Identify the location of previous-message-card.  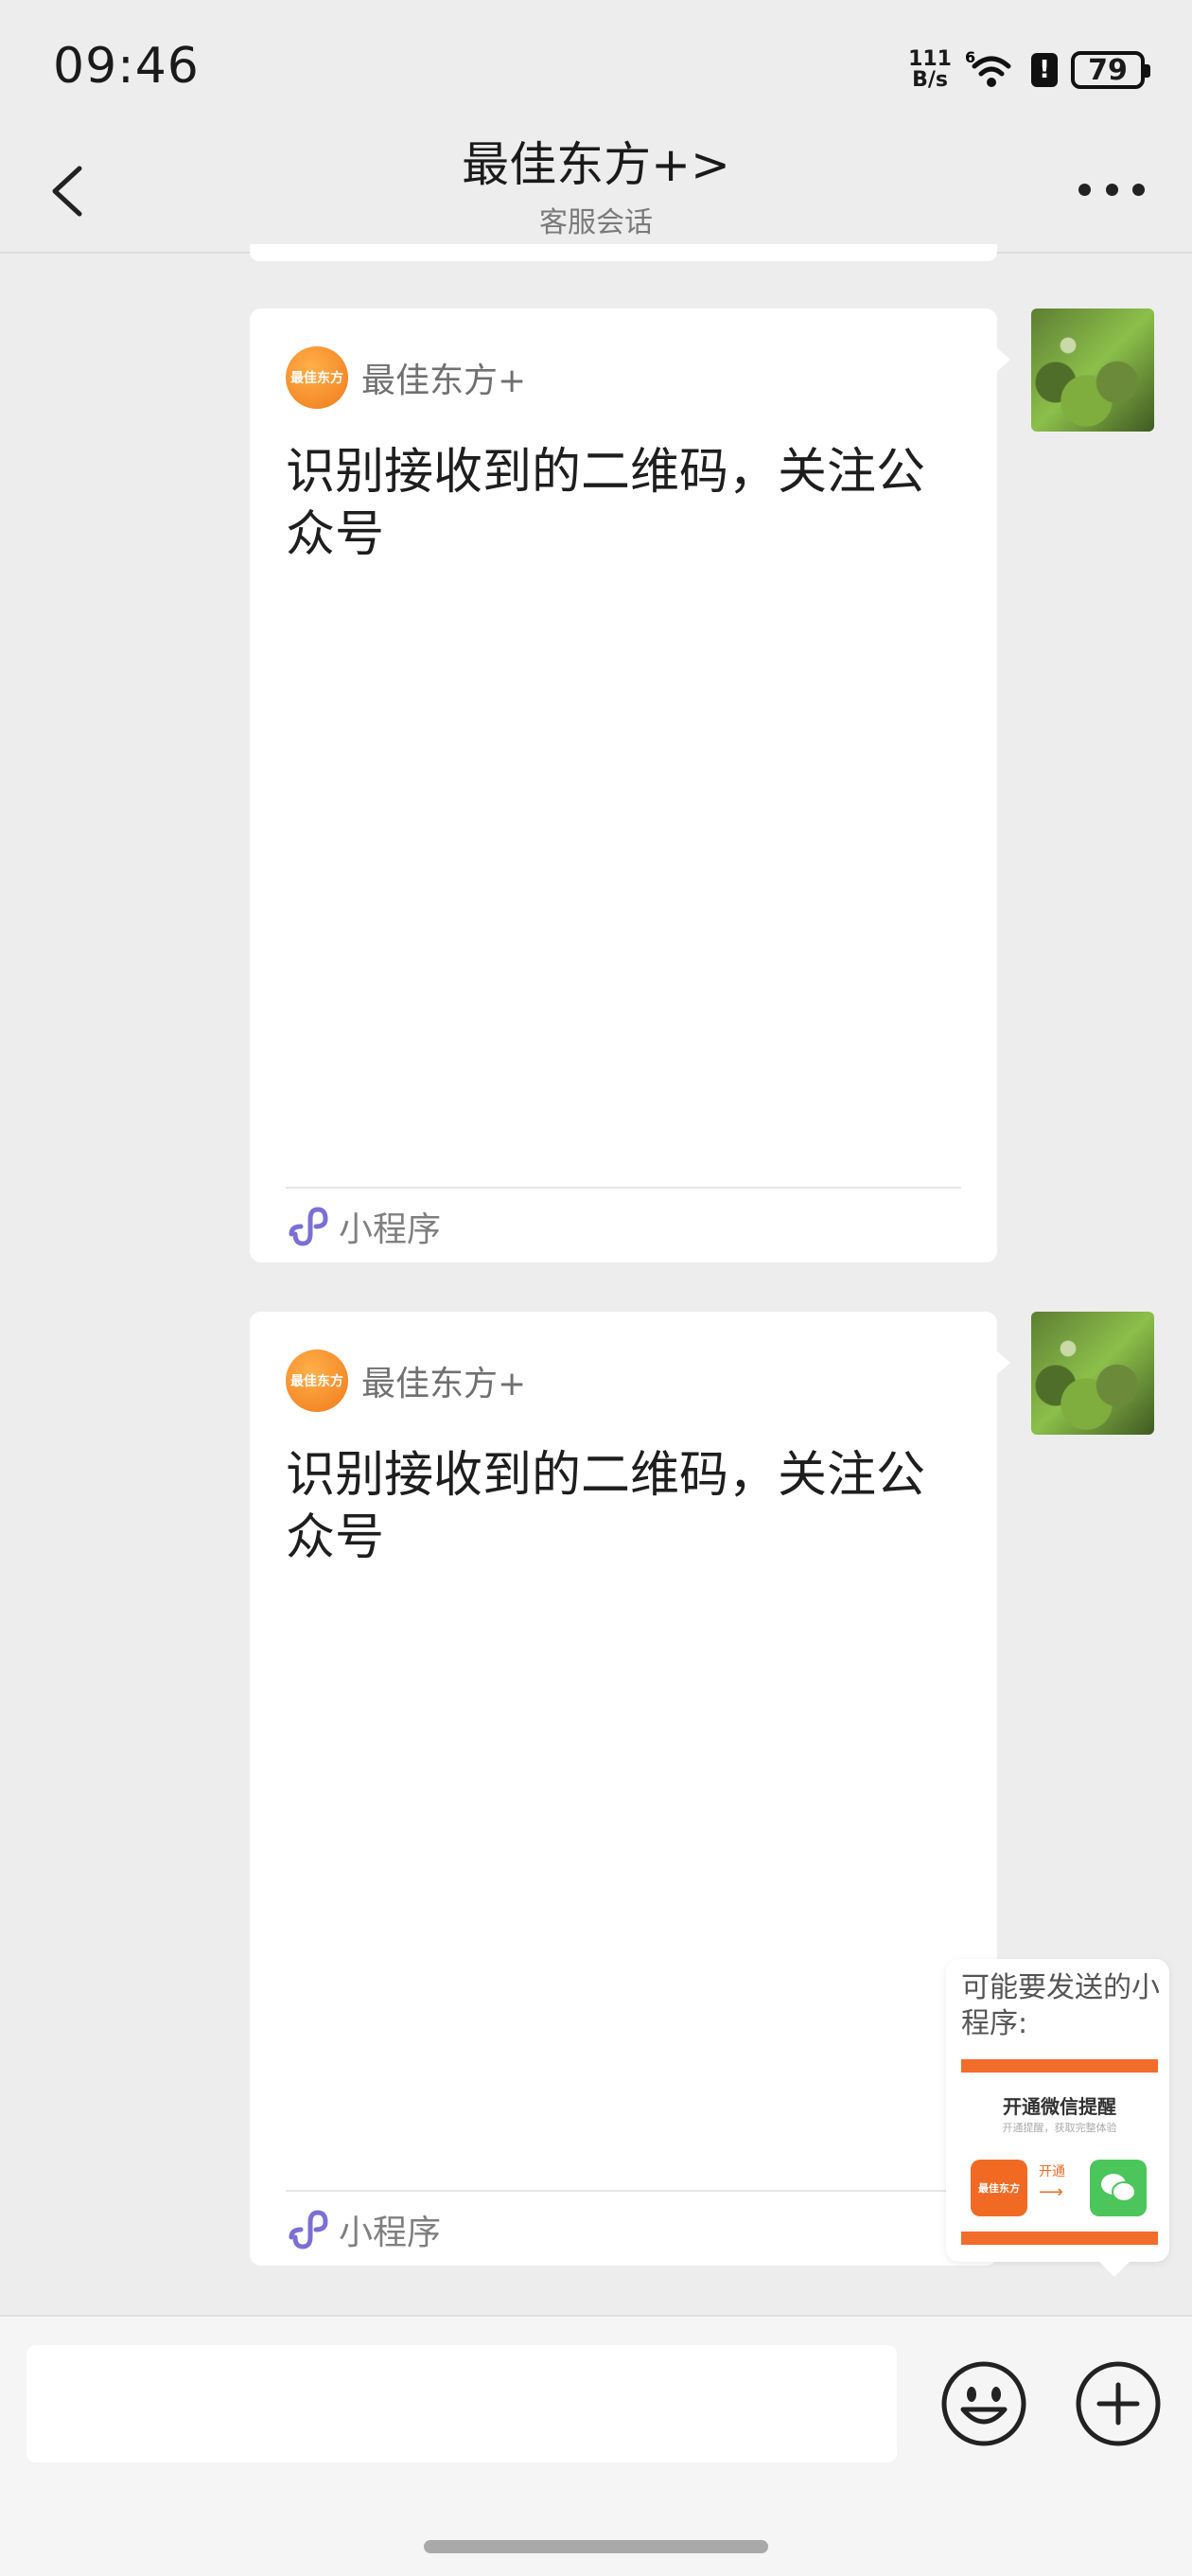
(623, 252).